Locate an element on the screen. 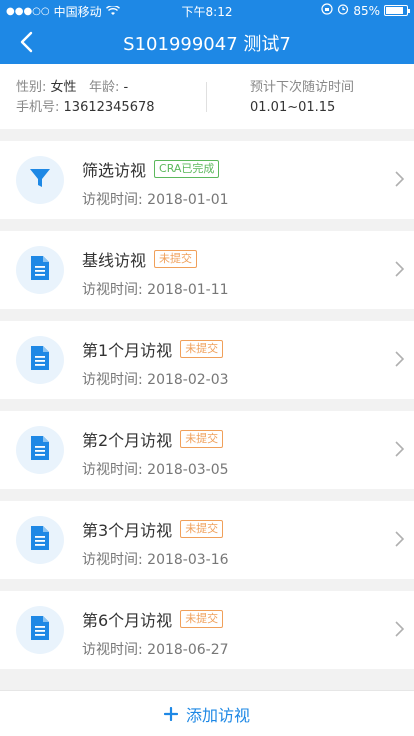 The width and height of the screenshot is (414, 736). battery-percent: 85% is located at coordinates (366, 10).